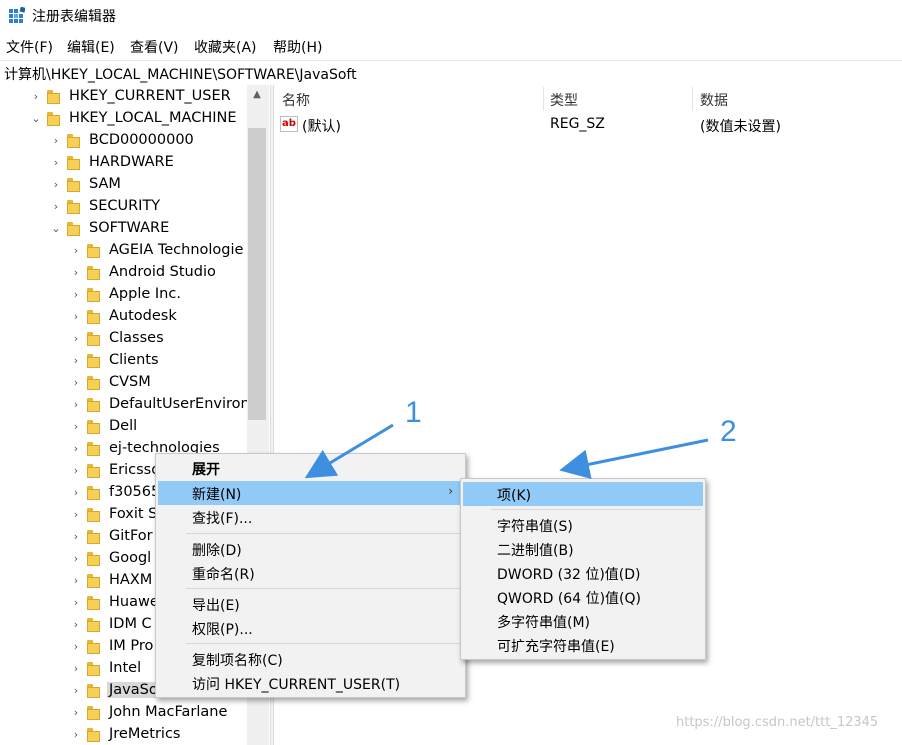 The width and height of the screenshot is (902, 745). I want to click on tree-item: › BCD00000000, so click(123, 142).